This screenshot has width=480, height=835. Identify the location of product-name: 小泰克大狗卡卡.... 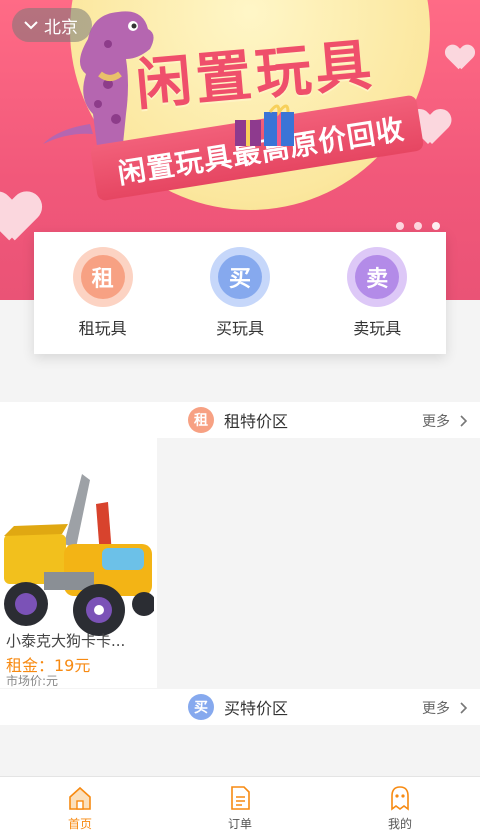
(66, 641).